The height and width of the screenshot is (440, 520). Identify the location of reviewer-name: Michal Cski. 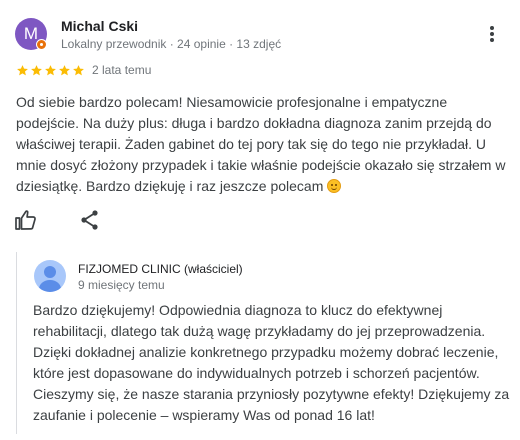
(99, 26).